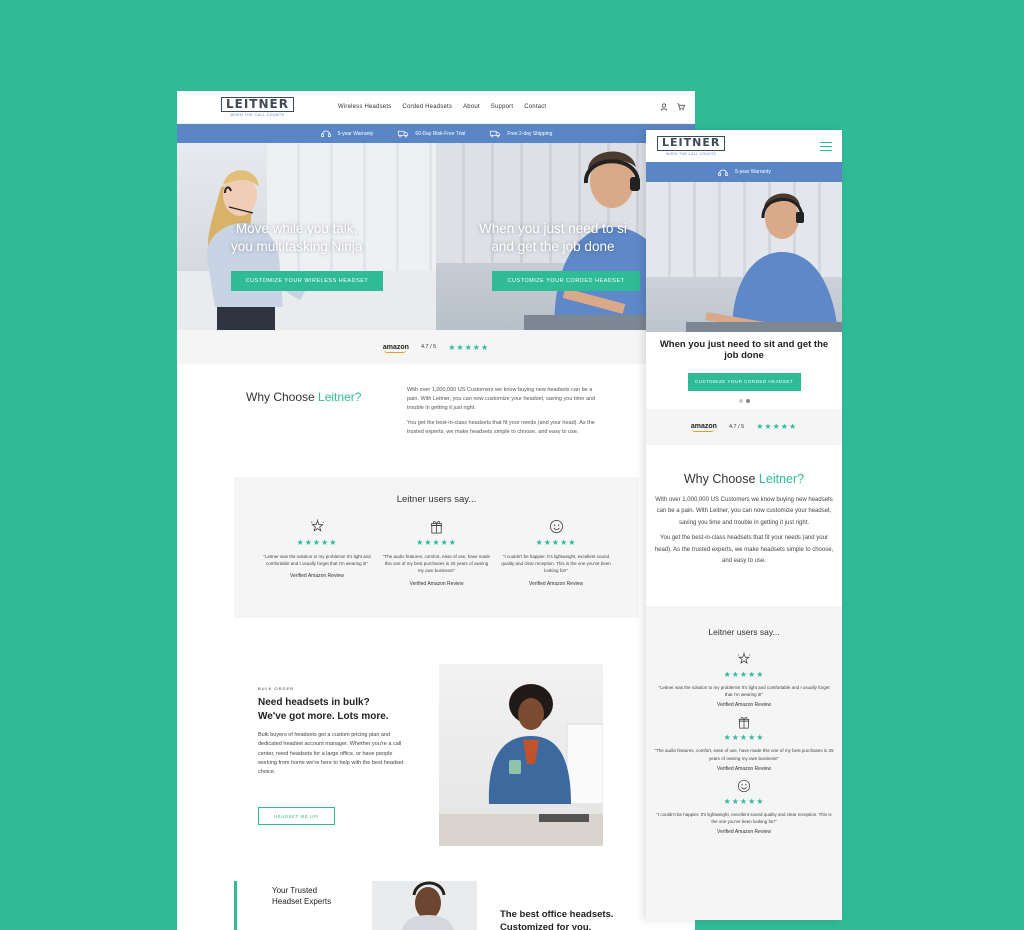 Image resolution: width=1024 pixels, height=930 pixels. Describe the element at coordinates (777, 427) in the screenshot. I see `rating-stars: ★★★★★` at that location.